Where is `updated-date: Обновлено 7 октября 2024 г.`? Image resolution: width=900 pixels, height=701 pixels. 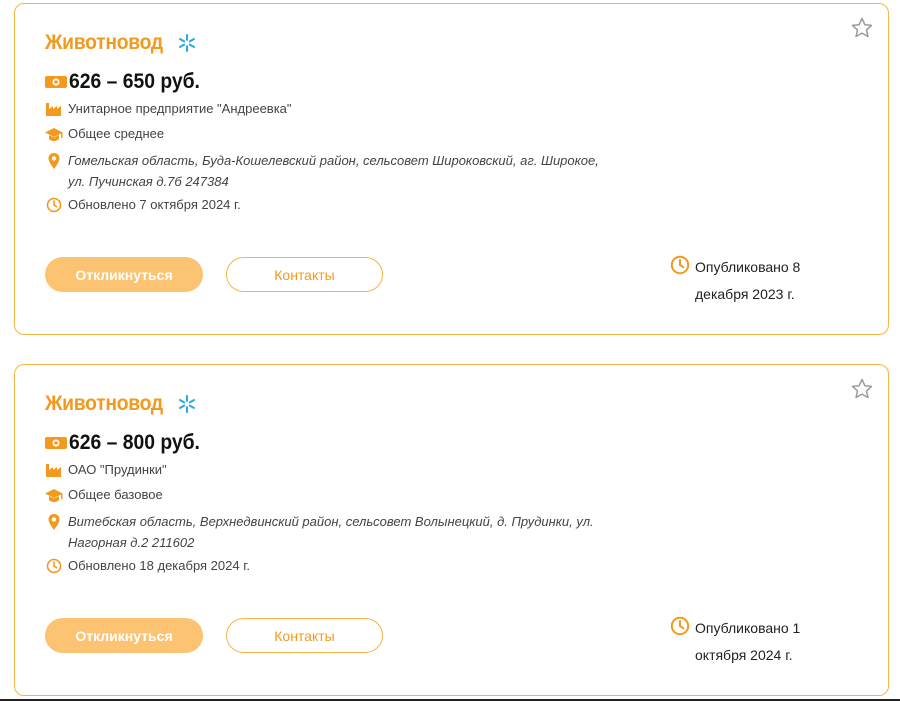
updated-date: Обновлено 7 октября 2024 г. is located at coordinates (154, 204).